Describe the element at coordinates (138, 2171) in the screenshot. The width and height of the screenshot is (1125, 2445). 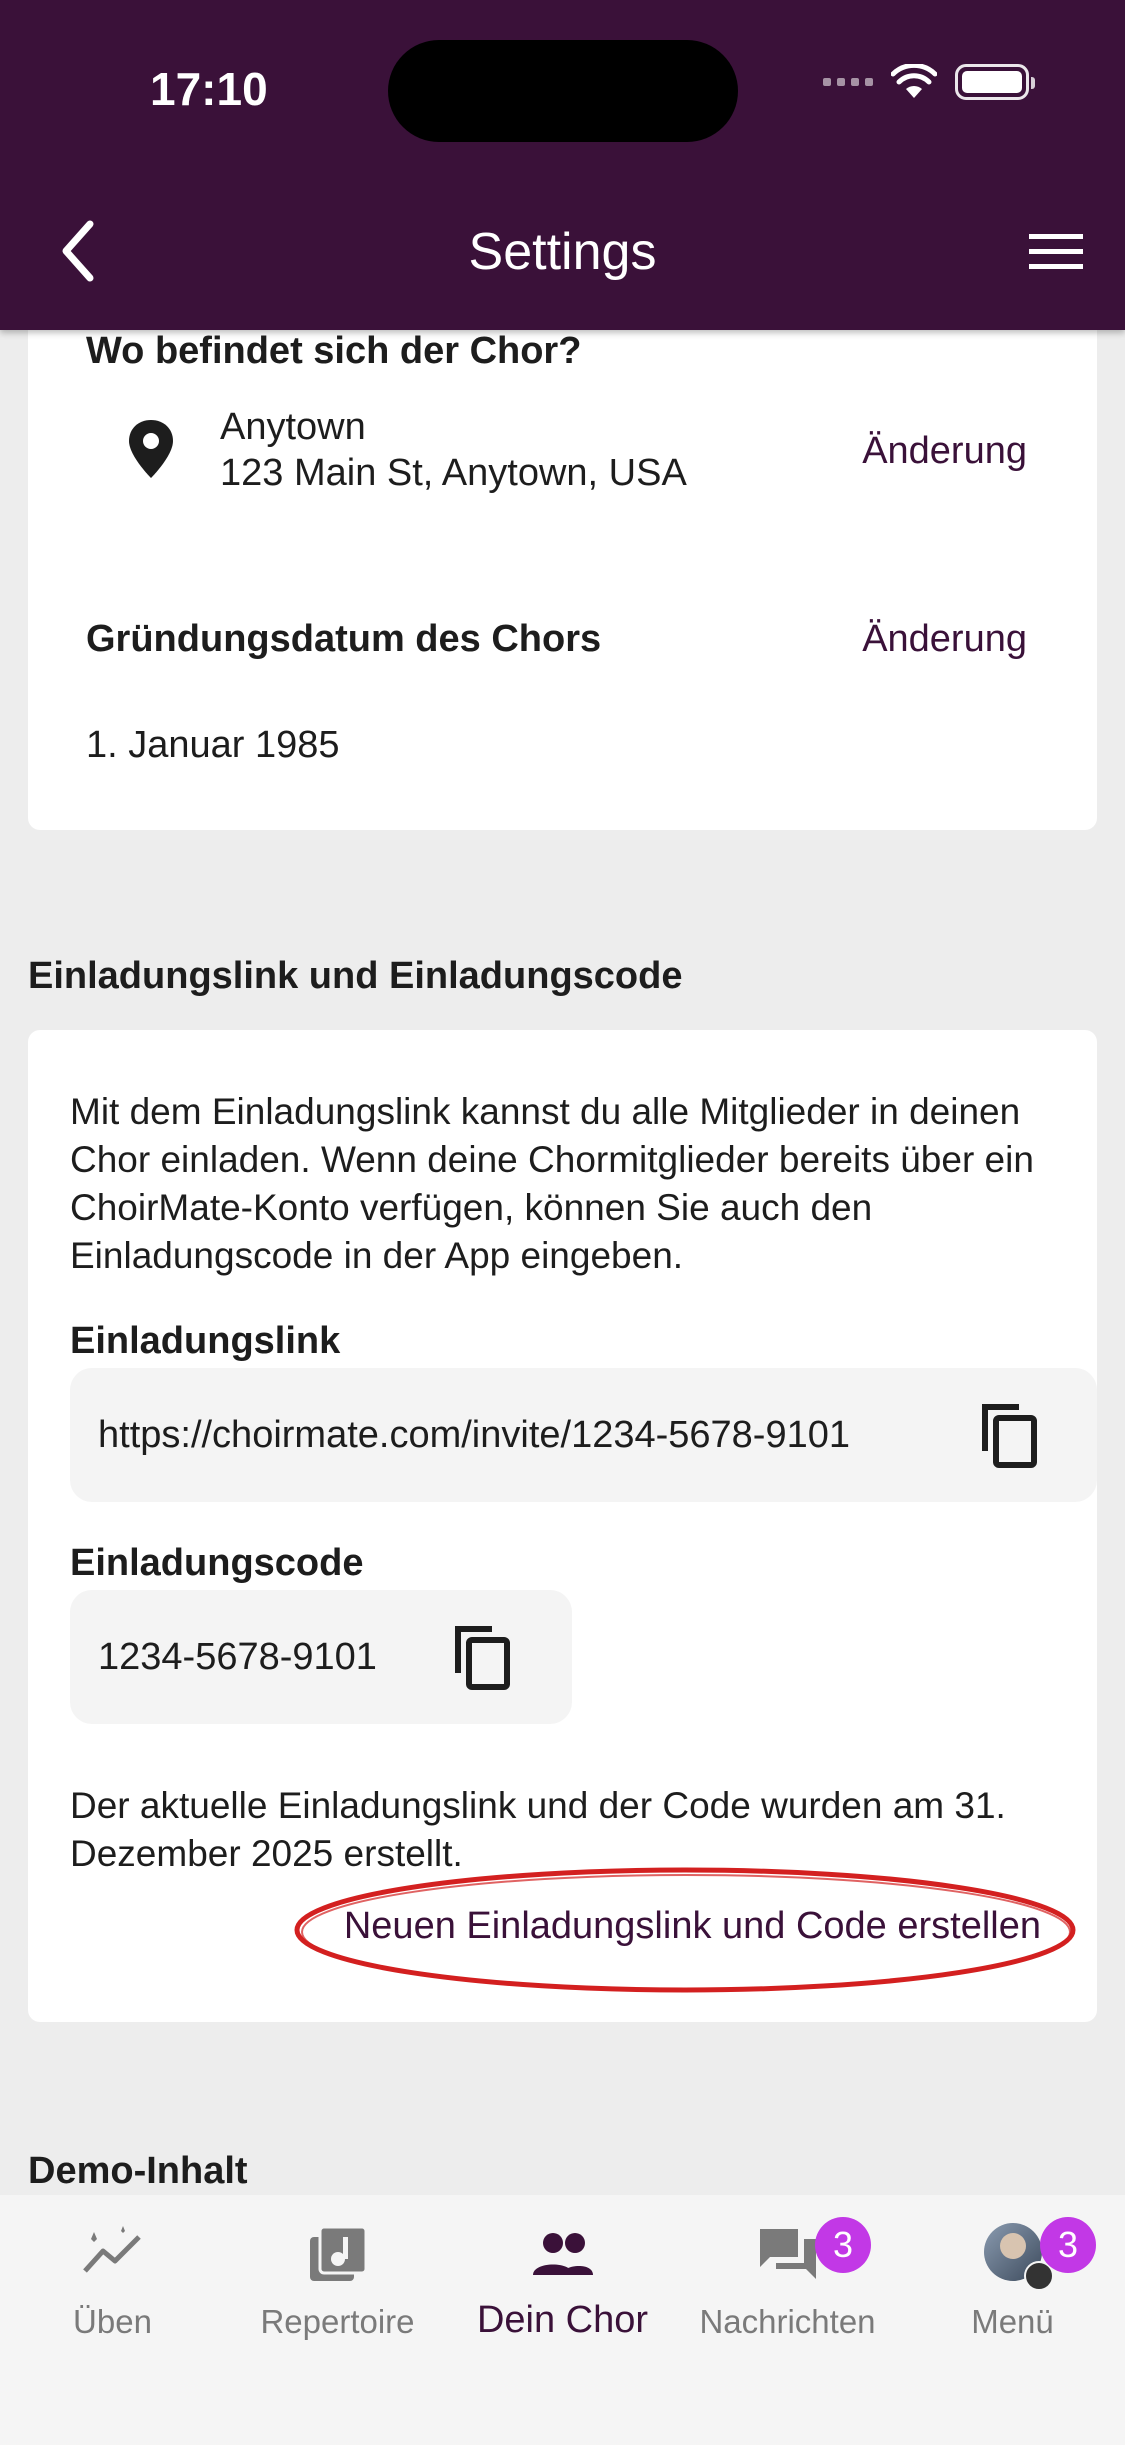
I see `demo-section-heading: Demo-Inhalt` at that location.